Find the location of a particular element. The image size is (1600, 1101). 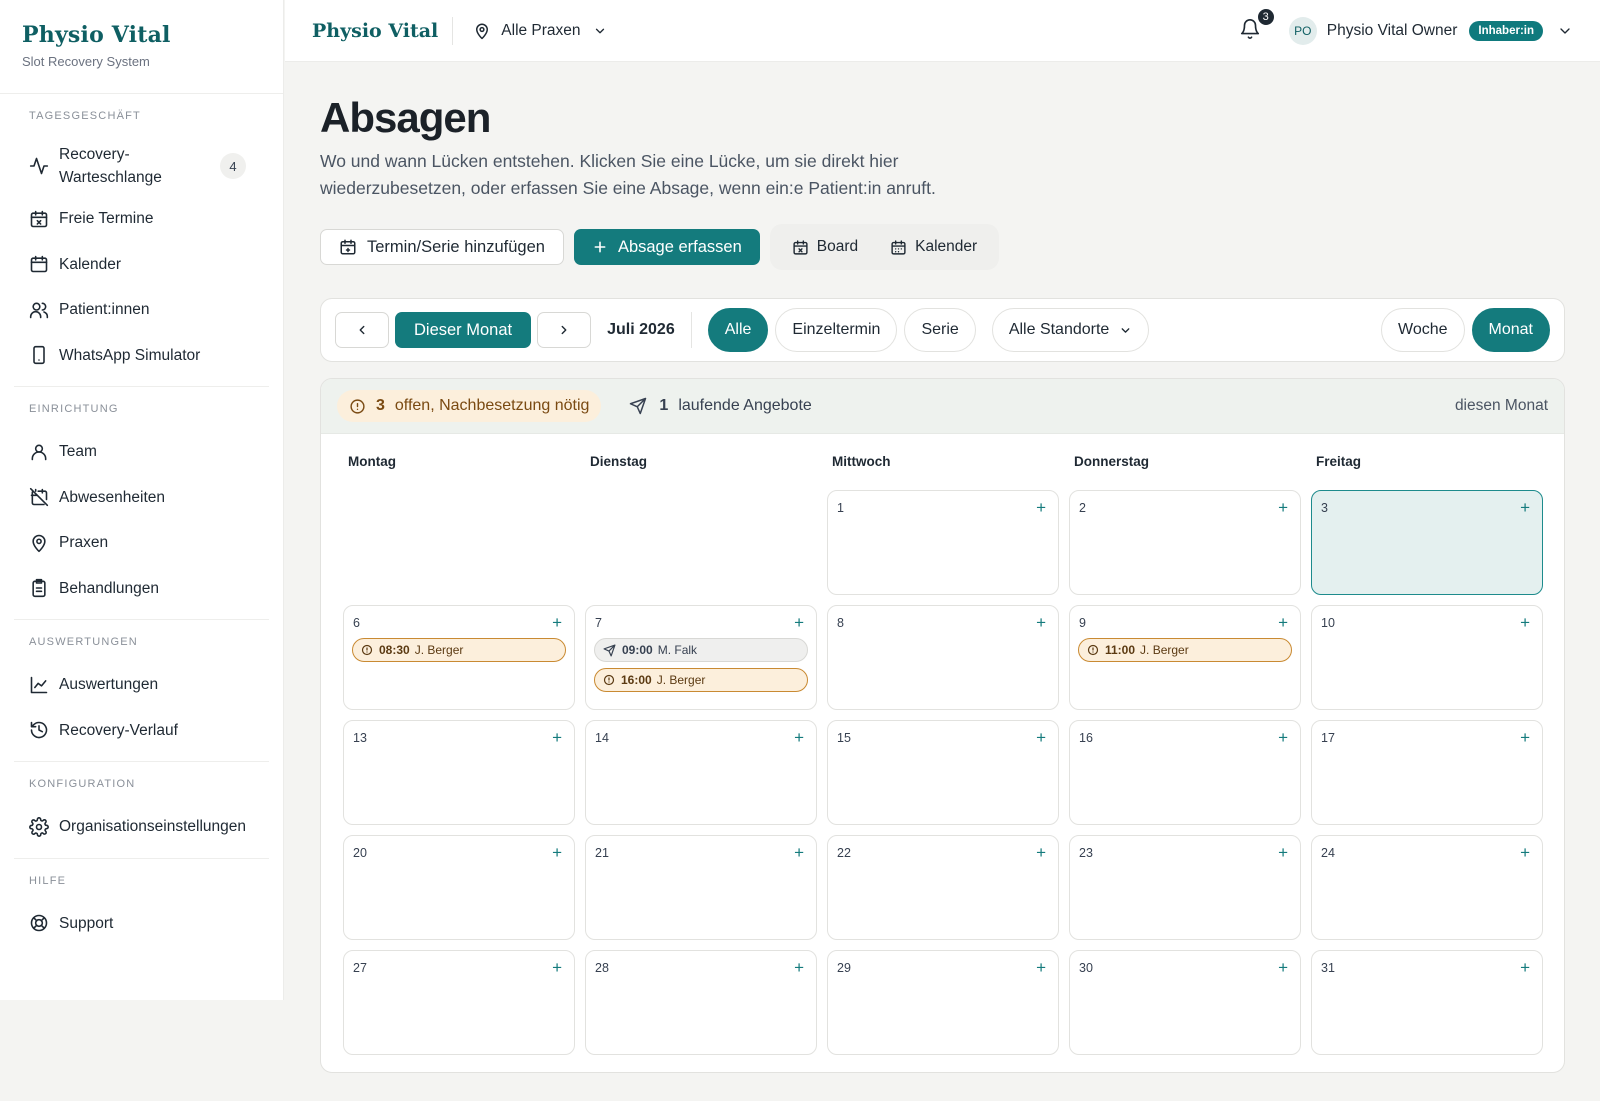

view-board-button: Board is located at coordinates (825, 247).